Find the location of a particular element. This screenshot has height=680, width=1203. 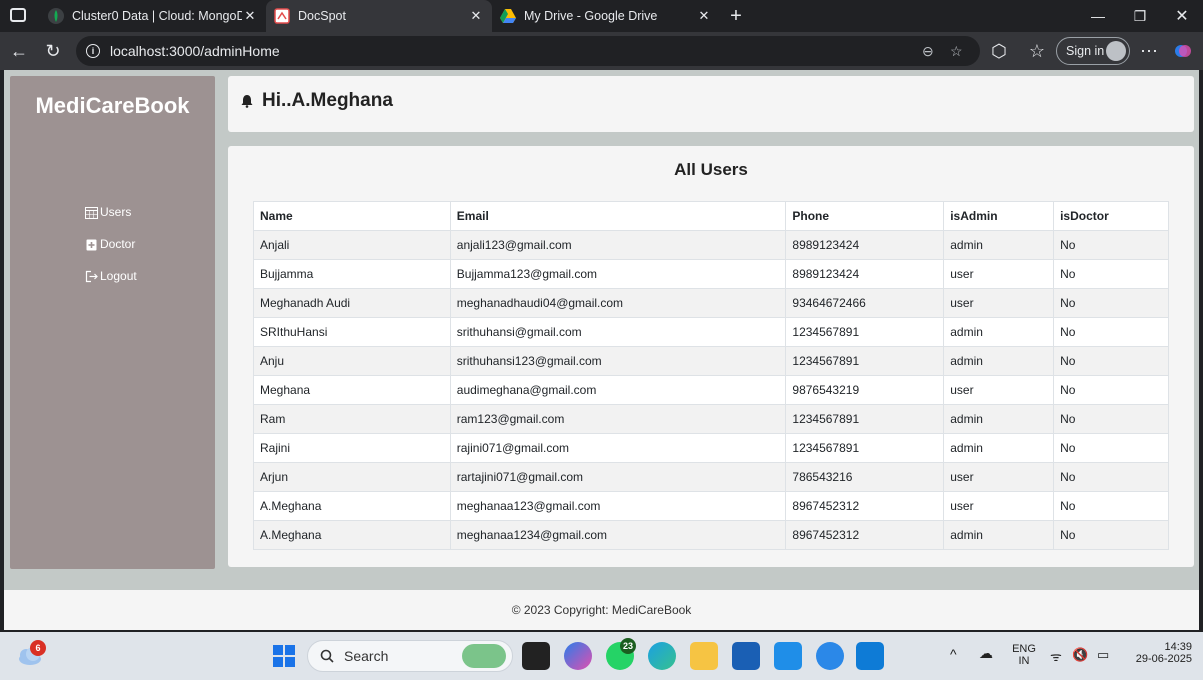

cell-name: Arjun is located at coordinates (352, 477).